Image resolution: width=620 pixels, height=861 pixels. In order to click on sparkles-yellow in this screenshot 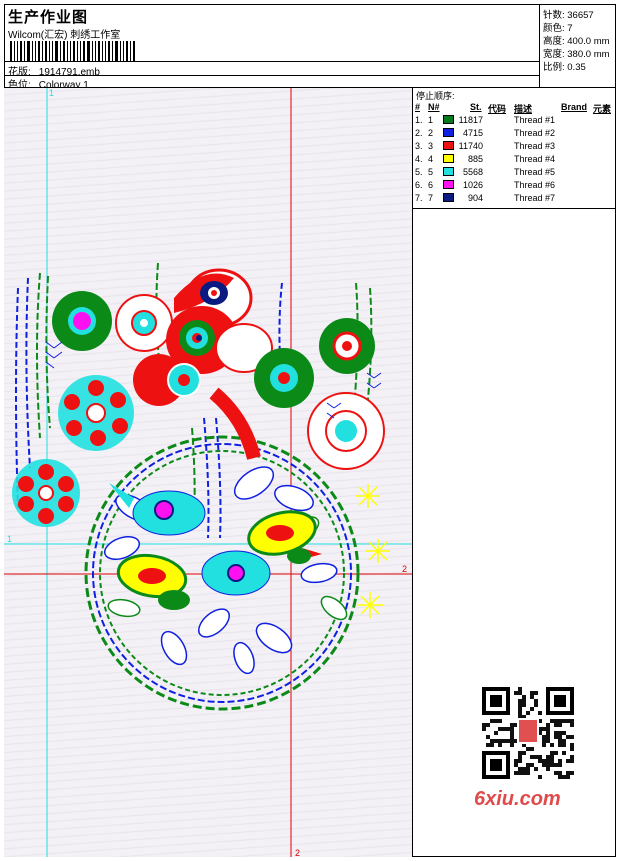, I will do `click(373, 551)`.